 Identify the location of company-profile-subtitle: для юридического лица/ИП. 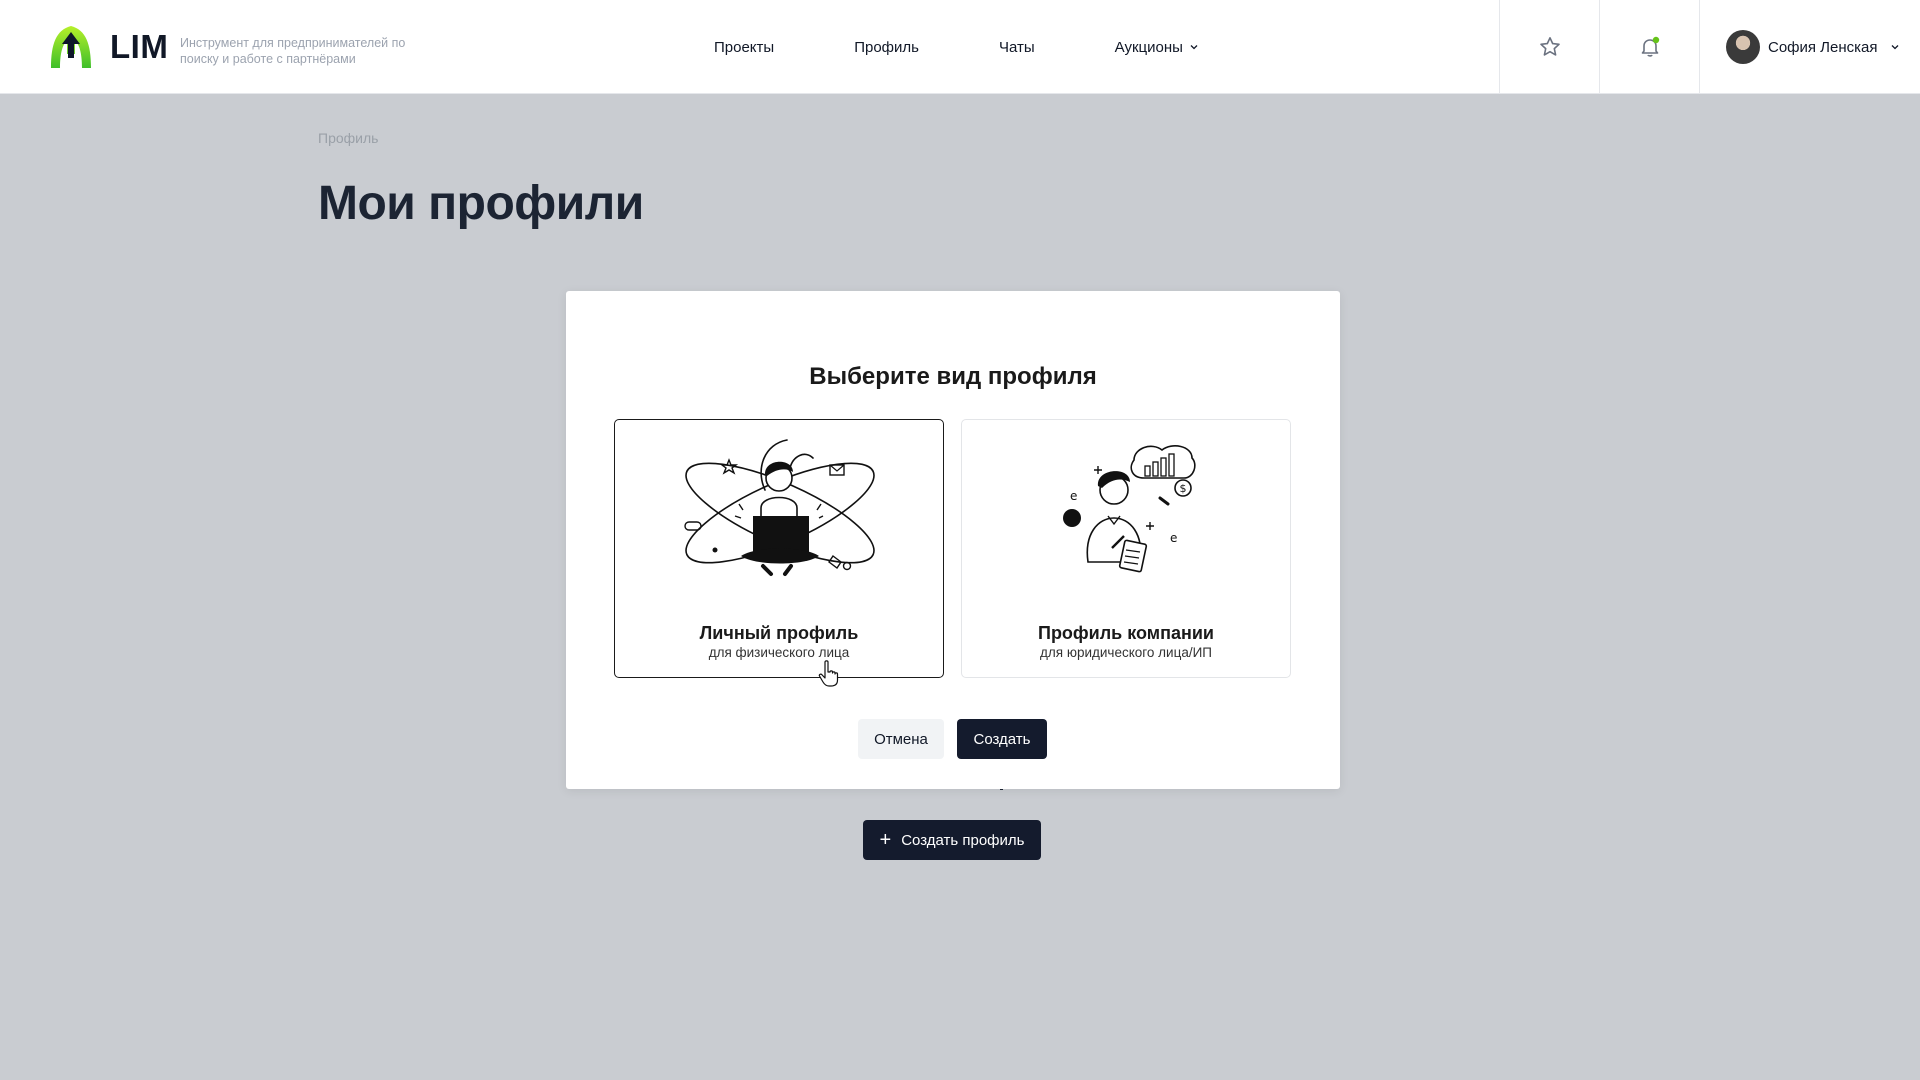
(1126, 652).